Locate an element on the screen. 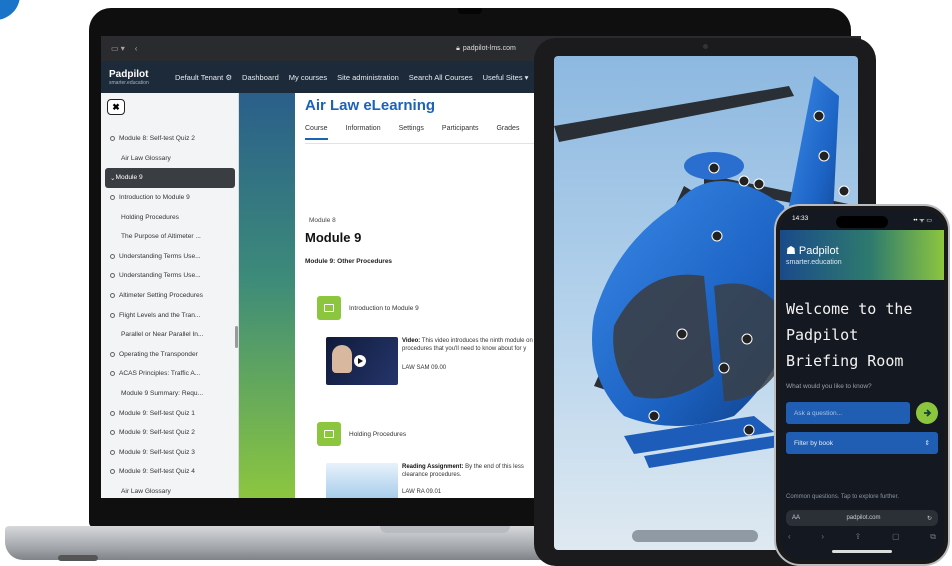  brand-logo: Padpilot smarter.education is located at coordinates (140, 77).